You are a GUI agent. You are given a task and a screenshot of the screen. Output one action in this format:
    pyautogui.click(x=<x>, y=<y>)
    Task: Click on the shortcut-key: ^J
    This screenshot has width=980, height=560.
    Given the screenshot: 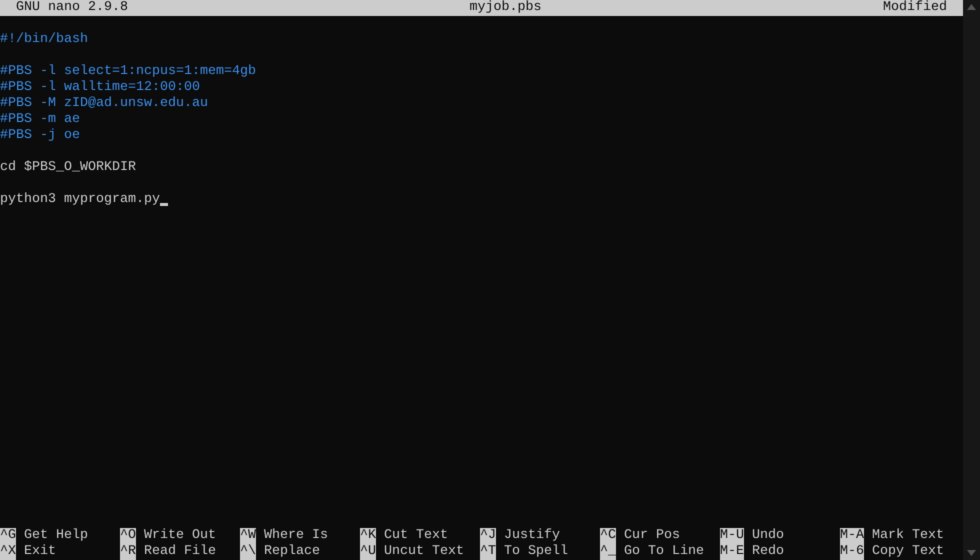 What is the action you would take?
    pyautogui.click(x=488, y=536)
    